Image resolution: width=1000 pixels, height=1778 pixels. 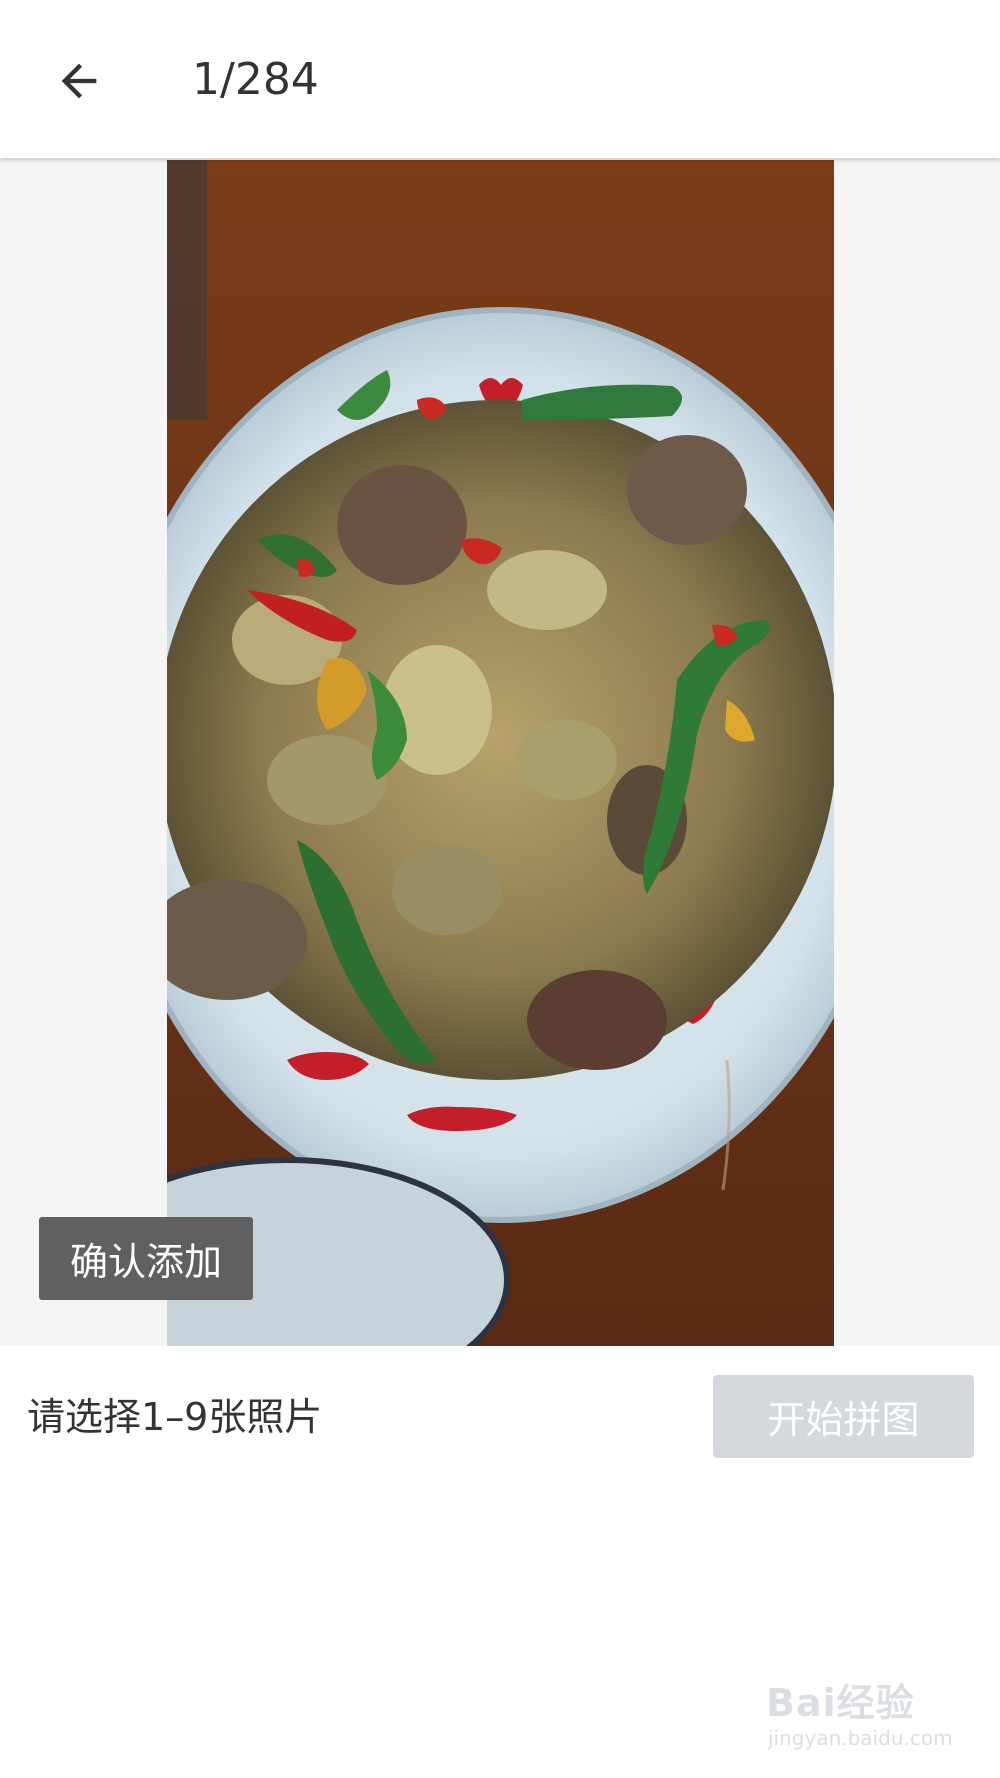 I want to click on arrow-left-icon, so click(x=79, y=81).